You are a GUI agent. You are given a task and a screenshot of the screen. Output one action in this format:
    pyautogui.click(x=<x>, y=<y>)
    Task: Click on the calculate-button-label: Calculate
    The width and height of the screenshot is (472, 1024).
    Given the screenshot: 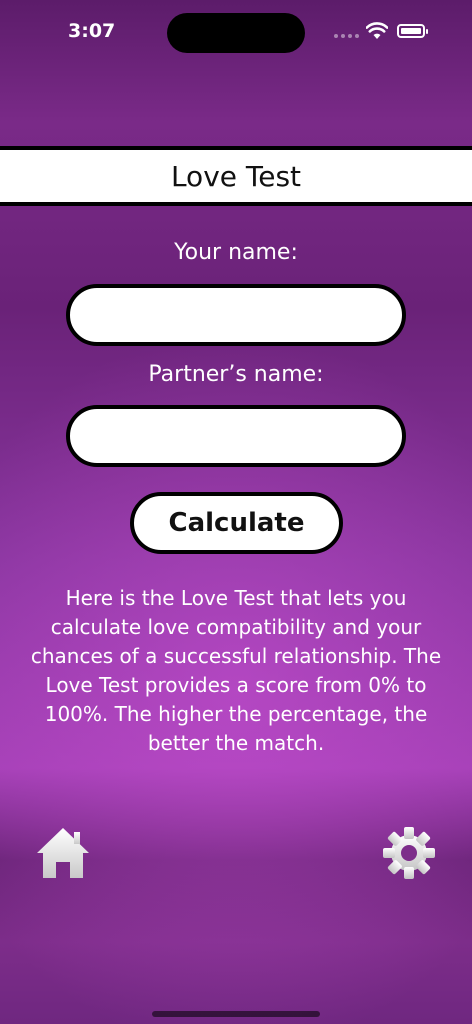 What is the action you would take?
    pyautogui.click(x=236, y=523)
    